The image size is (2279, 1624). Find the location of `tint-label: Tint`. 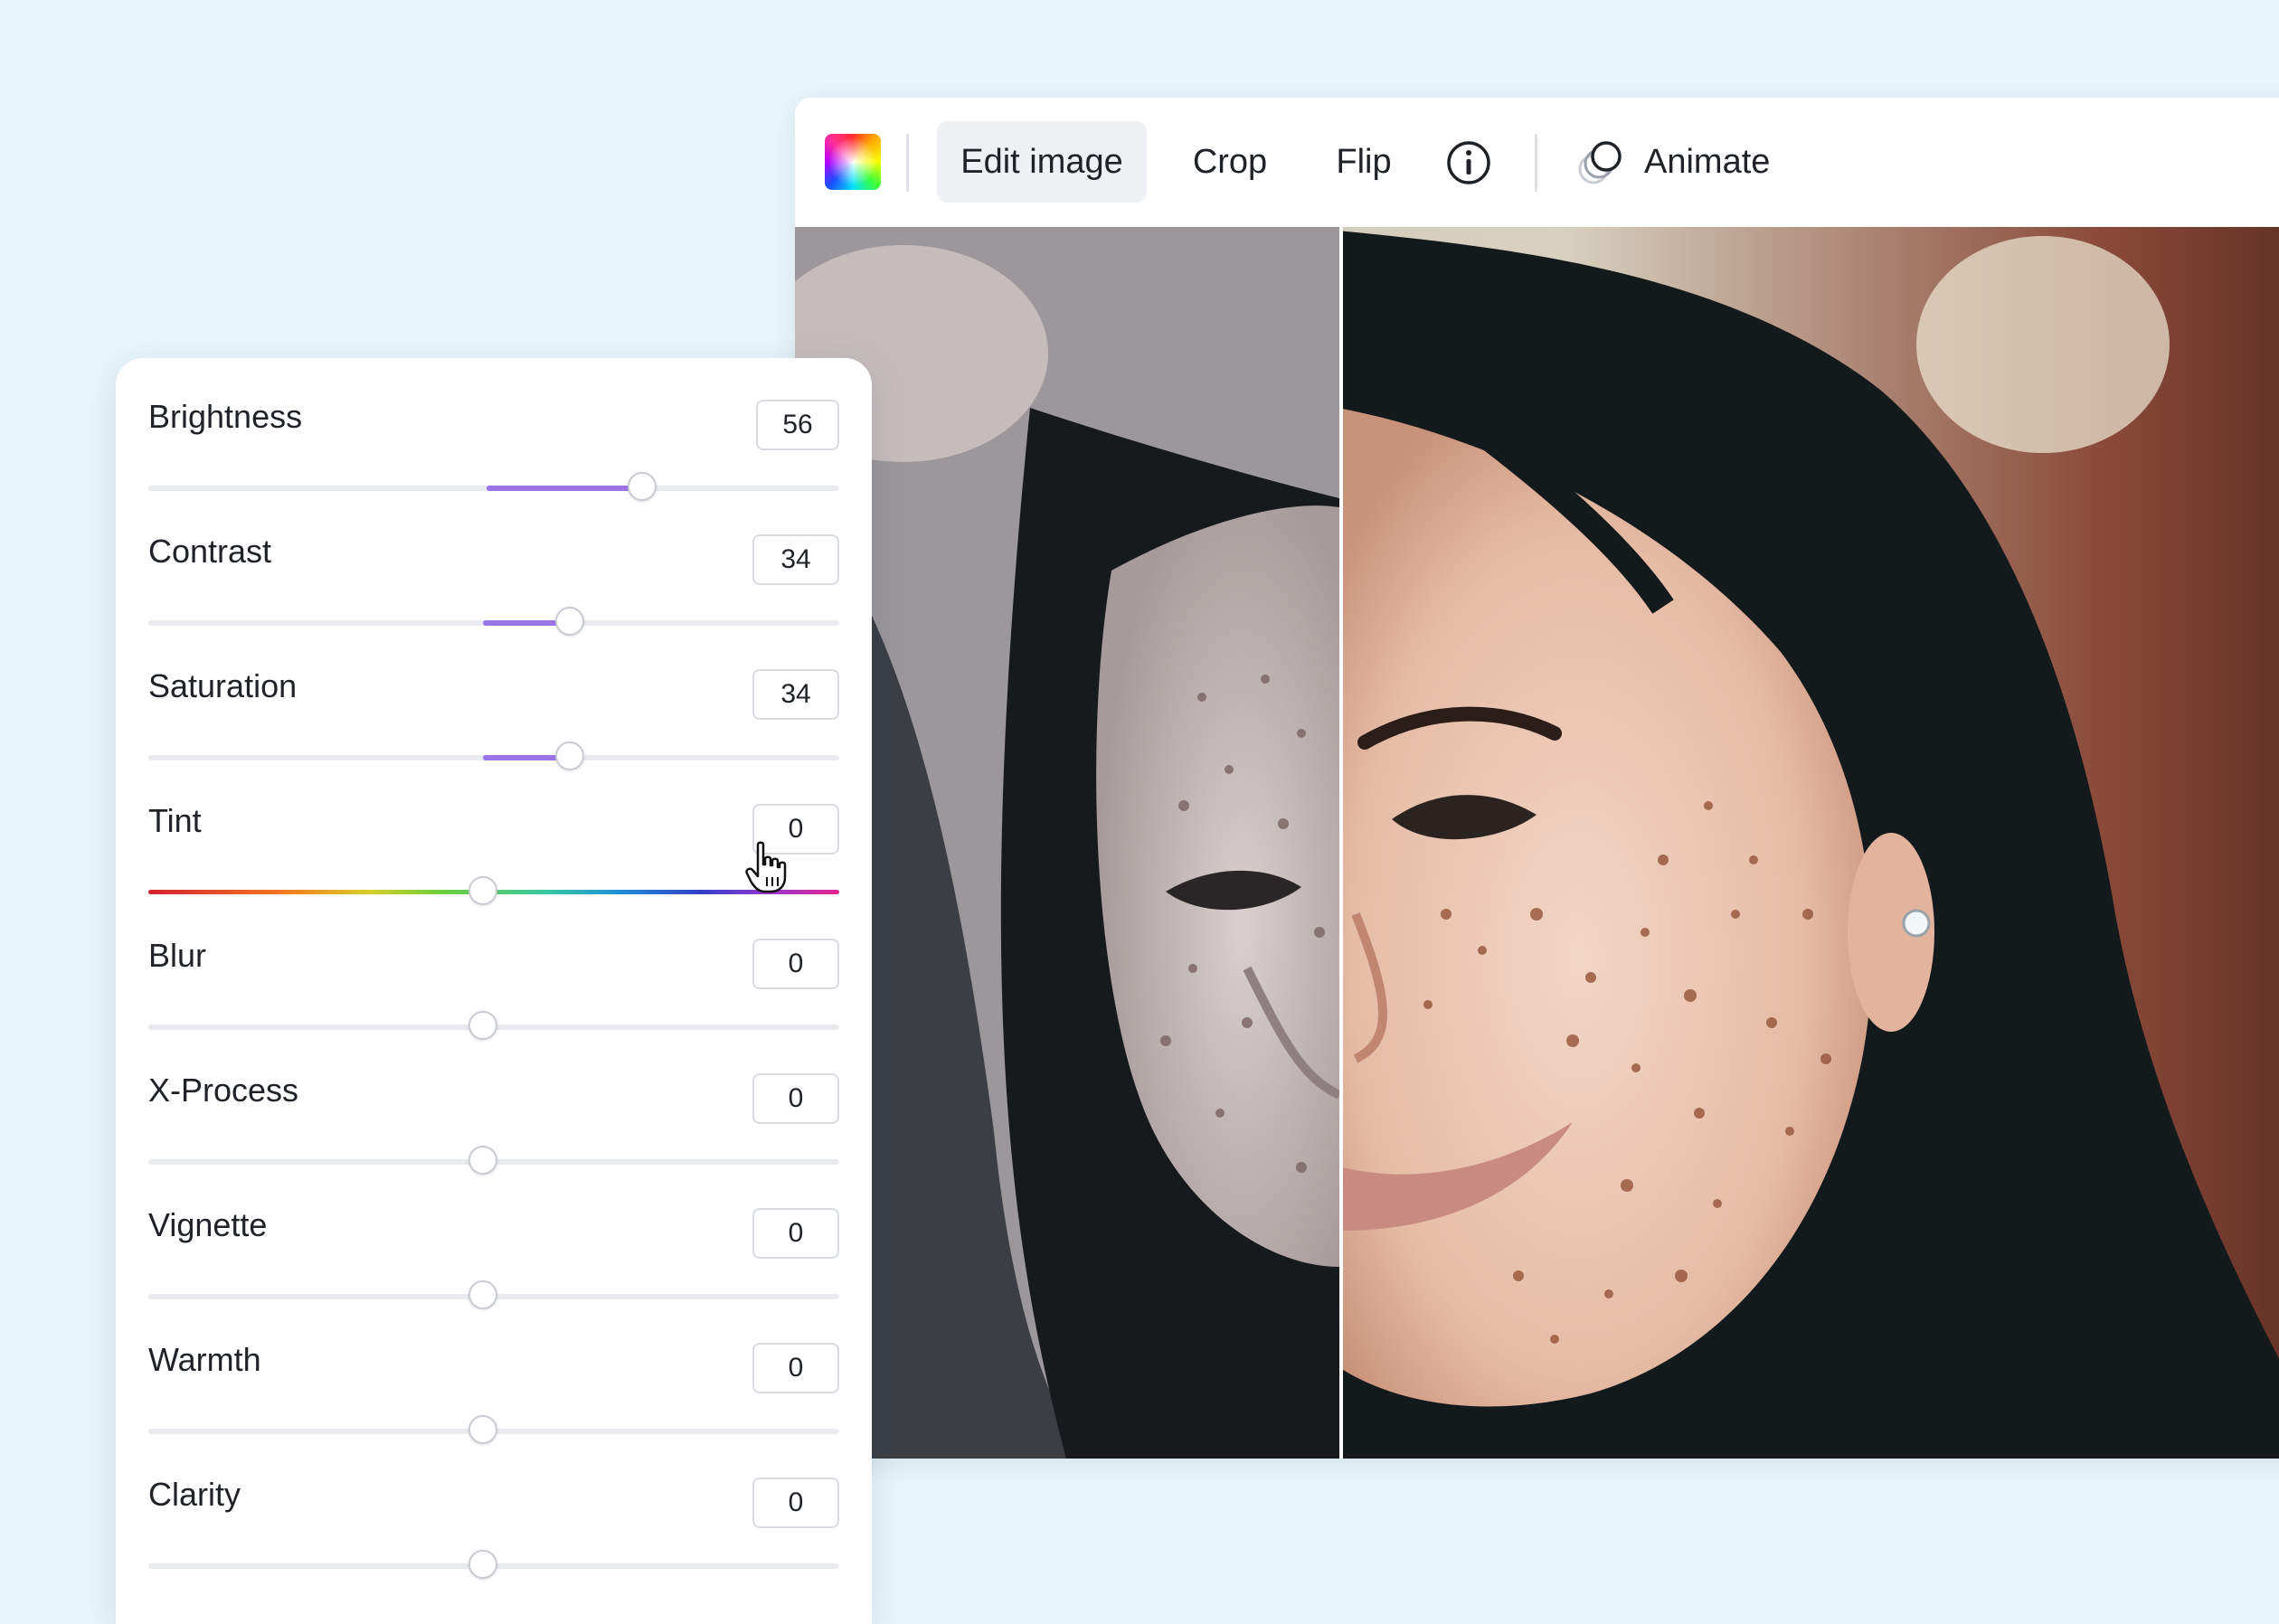

tint-label: Tint is located at coordinates (175, 820).